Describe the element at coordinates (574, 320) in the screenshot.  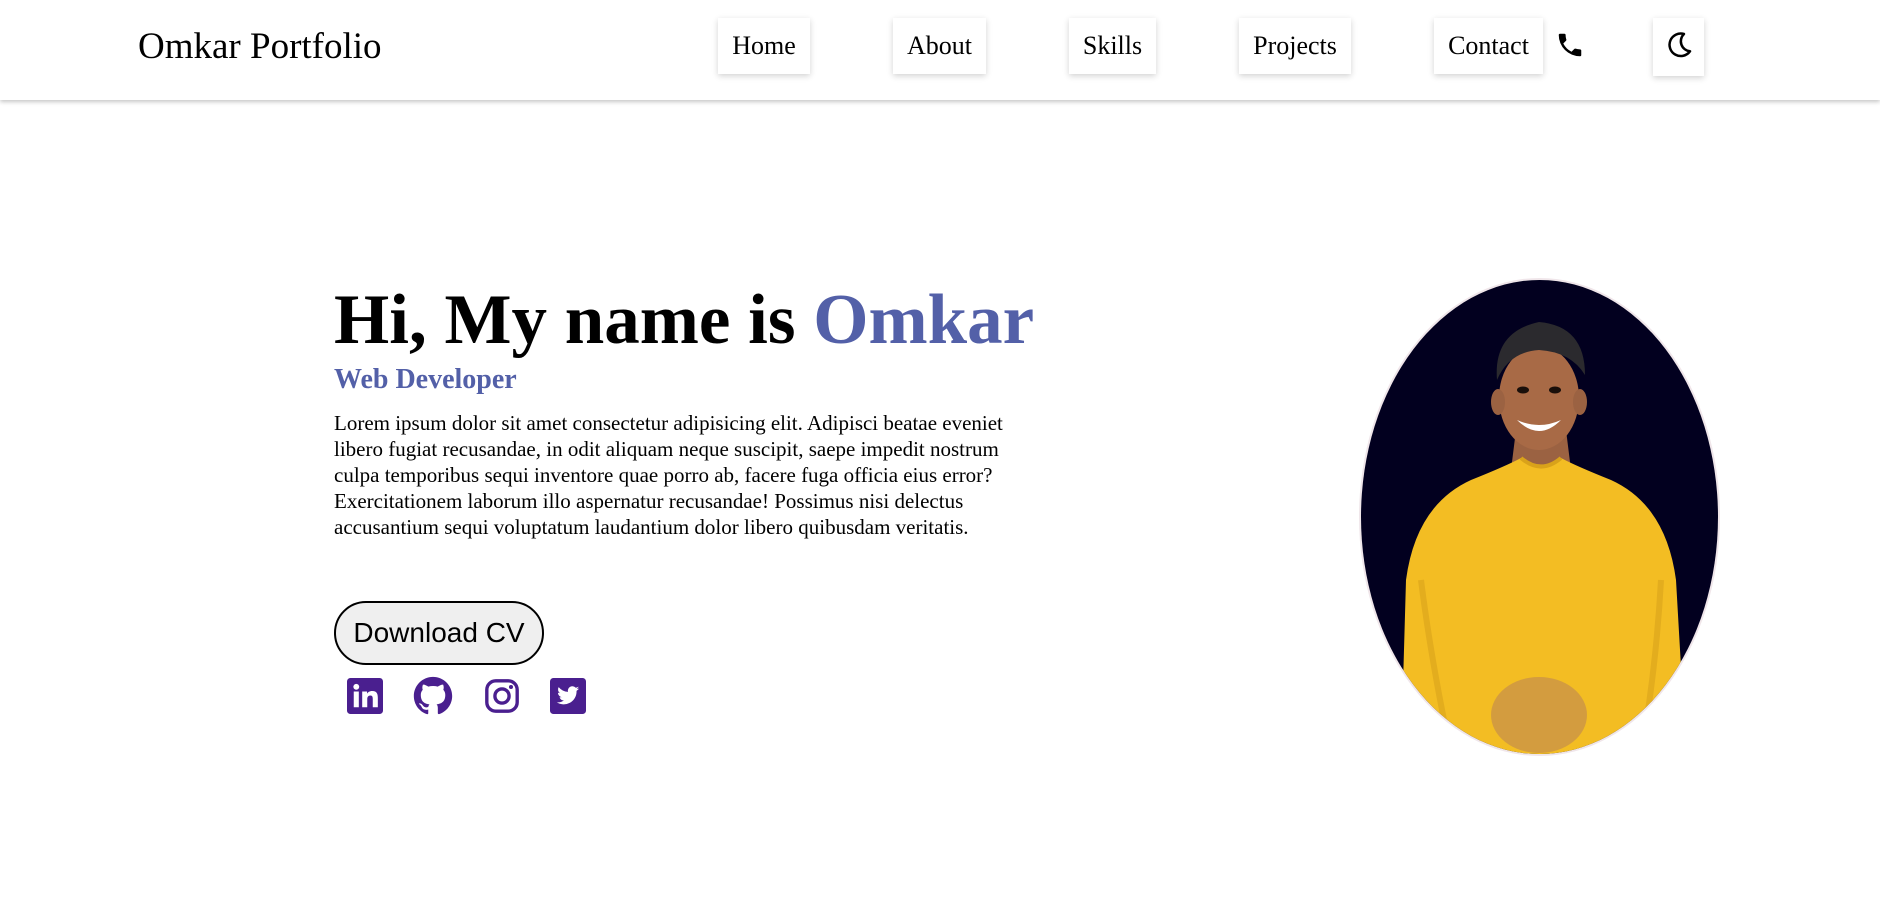
I see `hero-title-prefix: Hi, My name is` at that location.